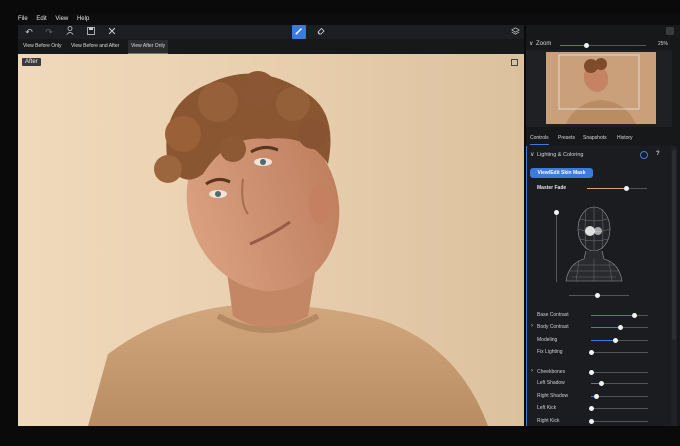 This screenshot has width=680, height=446. Describe the element at coordinates (553, 315) in the screenshot. I see `slider-label: Base Contrast` at that location.